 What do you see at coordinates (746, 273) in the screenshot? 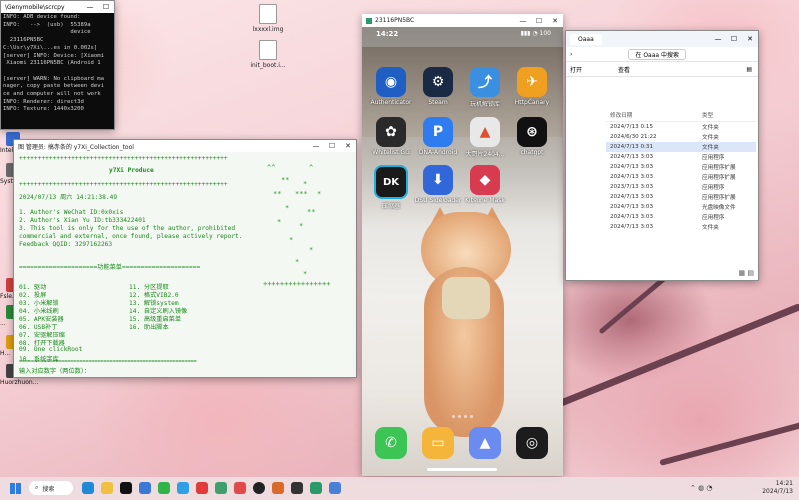
I see `view-toggle-icons: ▦ ▤` at bounding box center [746, 273].